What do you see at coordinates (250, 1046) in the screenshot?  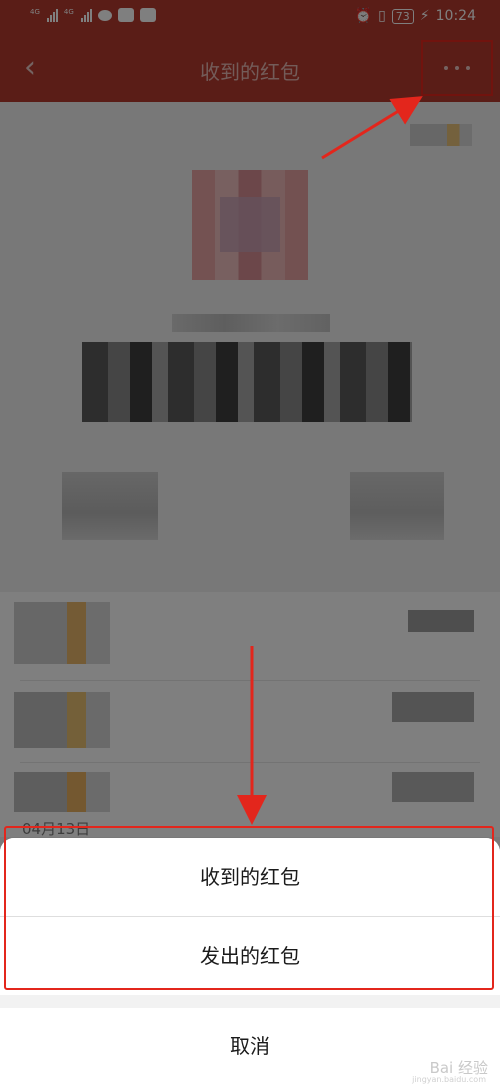 I see `cancel-button: 取消` at bounding box center [250, 1046].